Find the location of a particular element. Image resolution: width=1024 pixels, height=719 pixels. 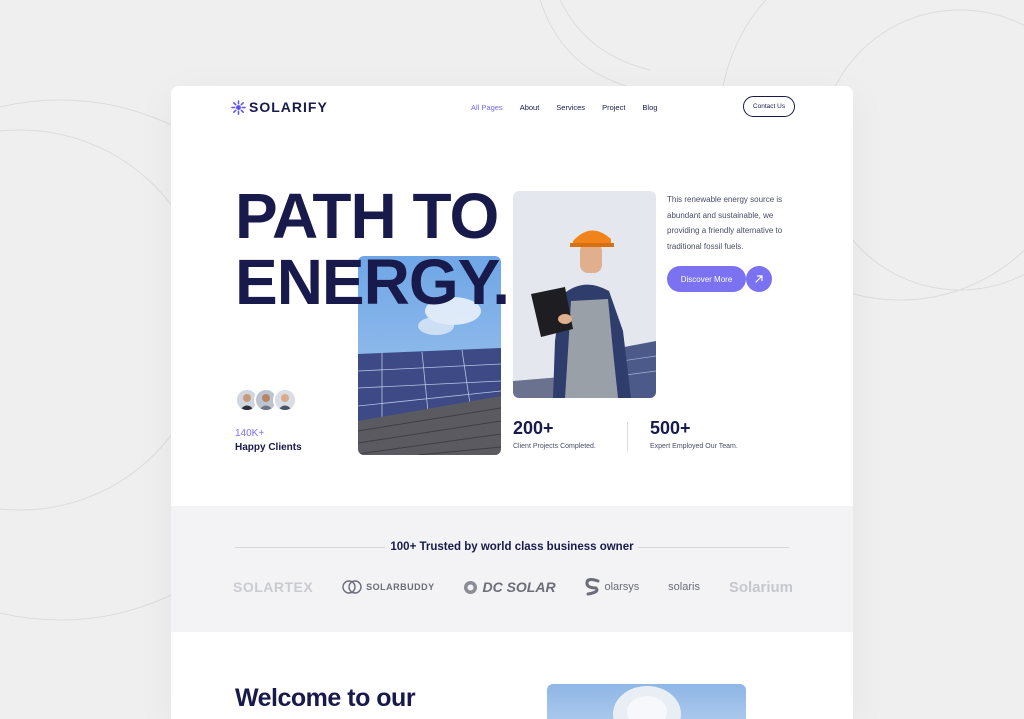

welcome-image is located at coordinates (646, 701).